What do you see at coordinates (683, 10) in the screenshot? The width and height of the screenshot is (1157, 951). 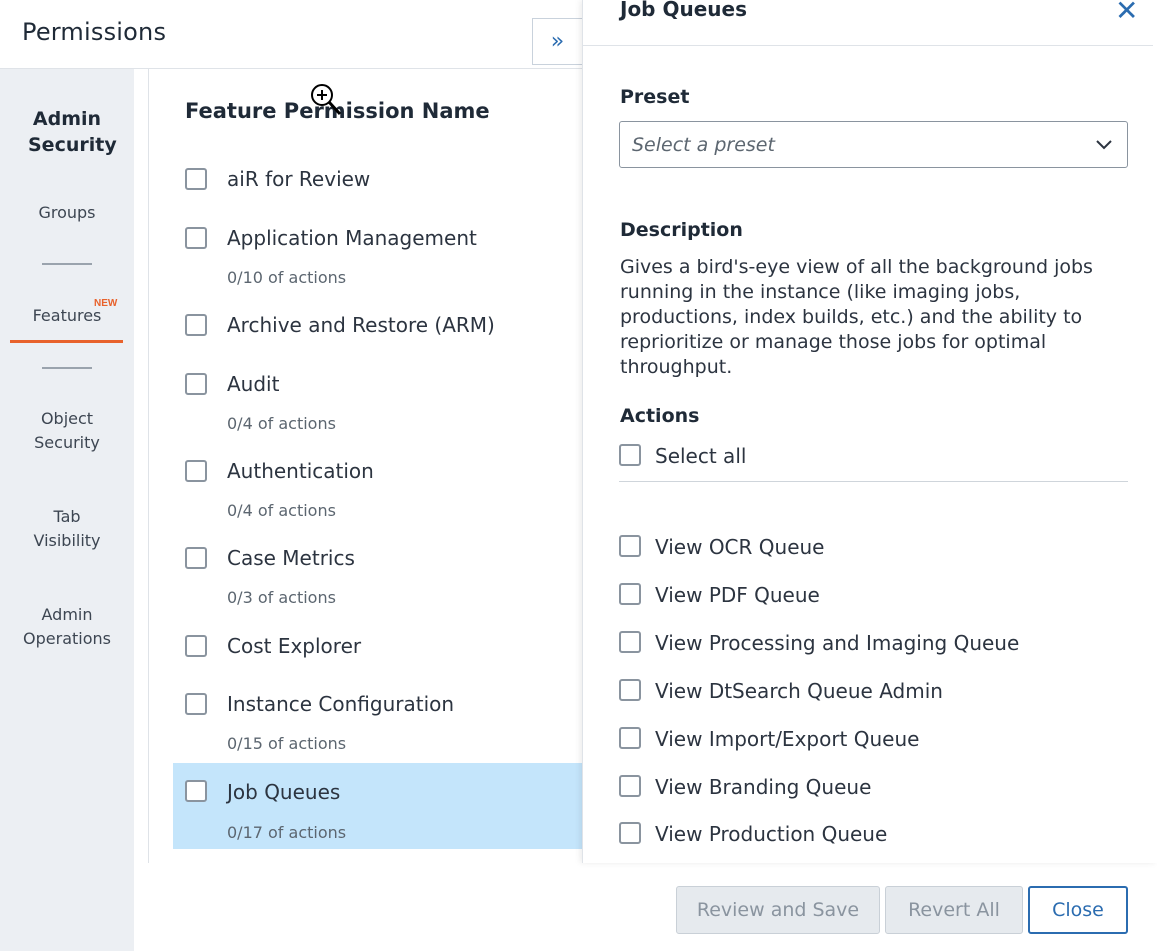 I see `detail-title: Job Queues` at bounding box center [683, 10].